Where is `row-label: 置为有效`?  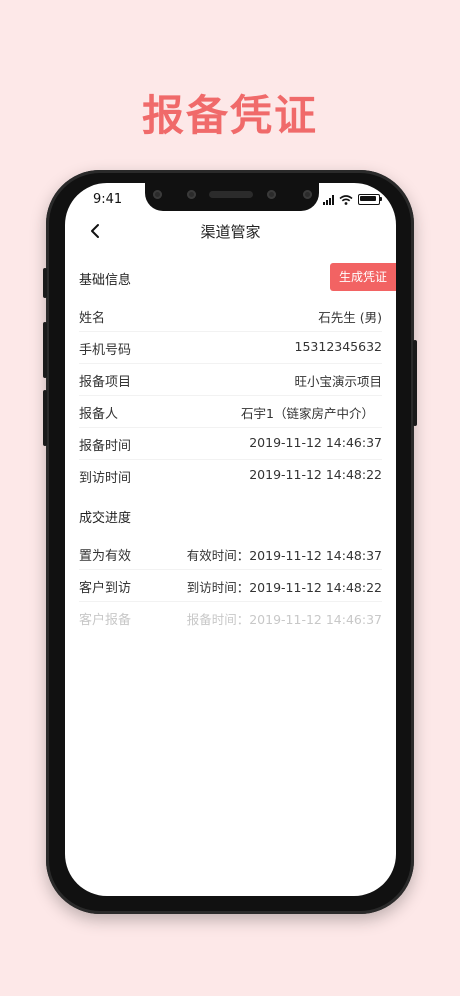 row-label: 置为有效 is located at coordinates (105, 556).